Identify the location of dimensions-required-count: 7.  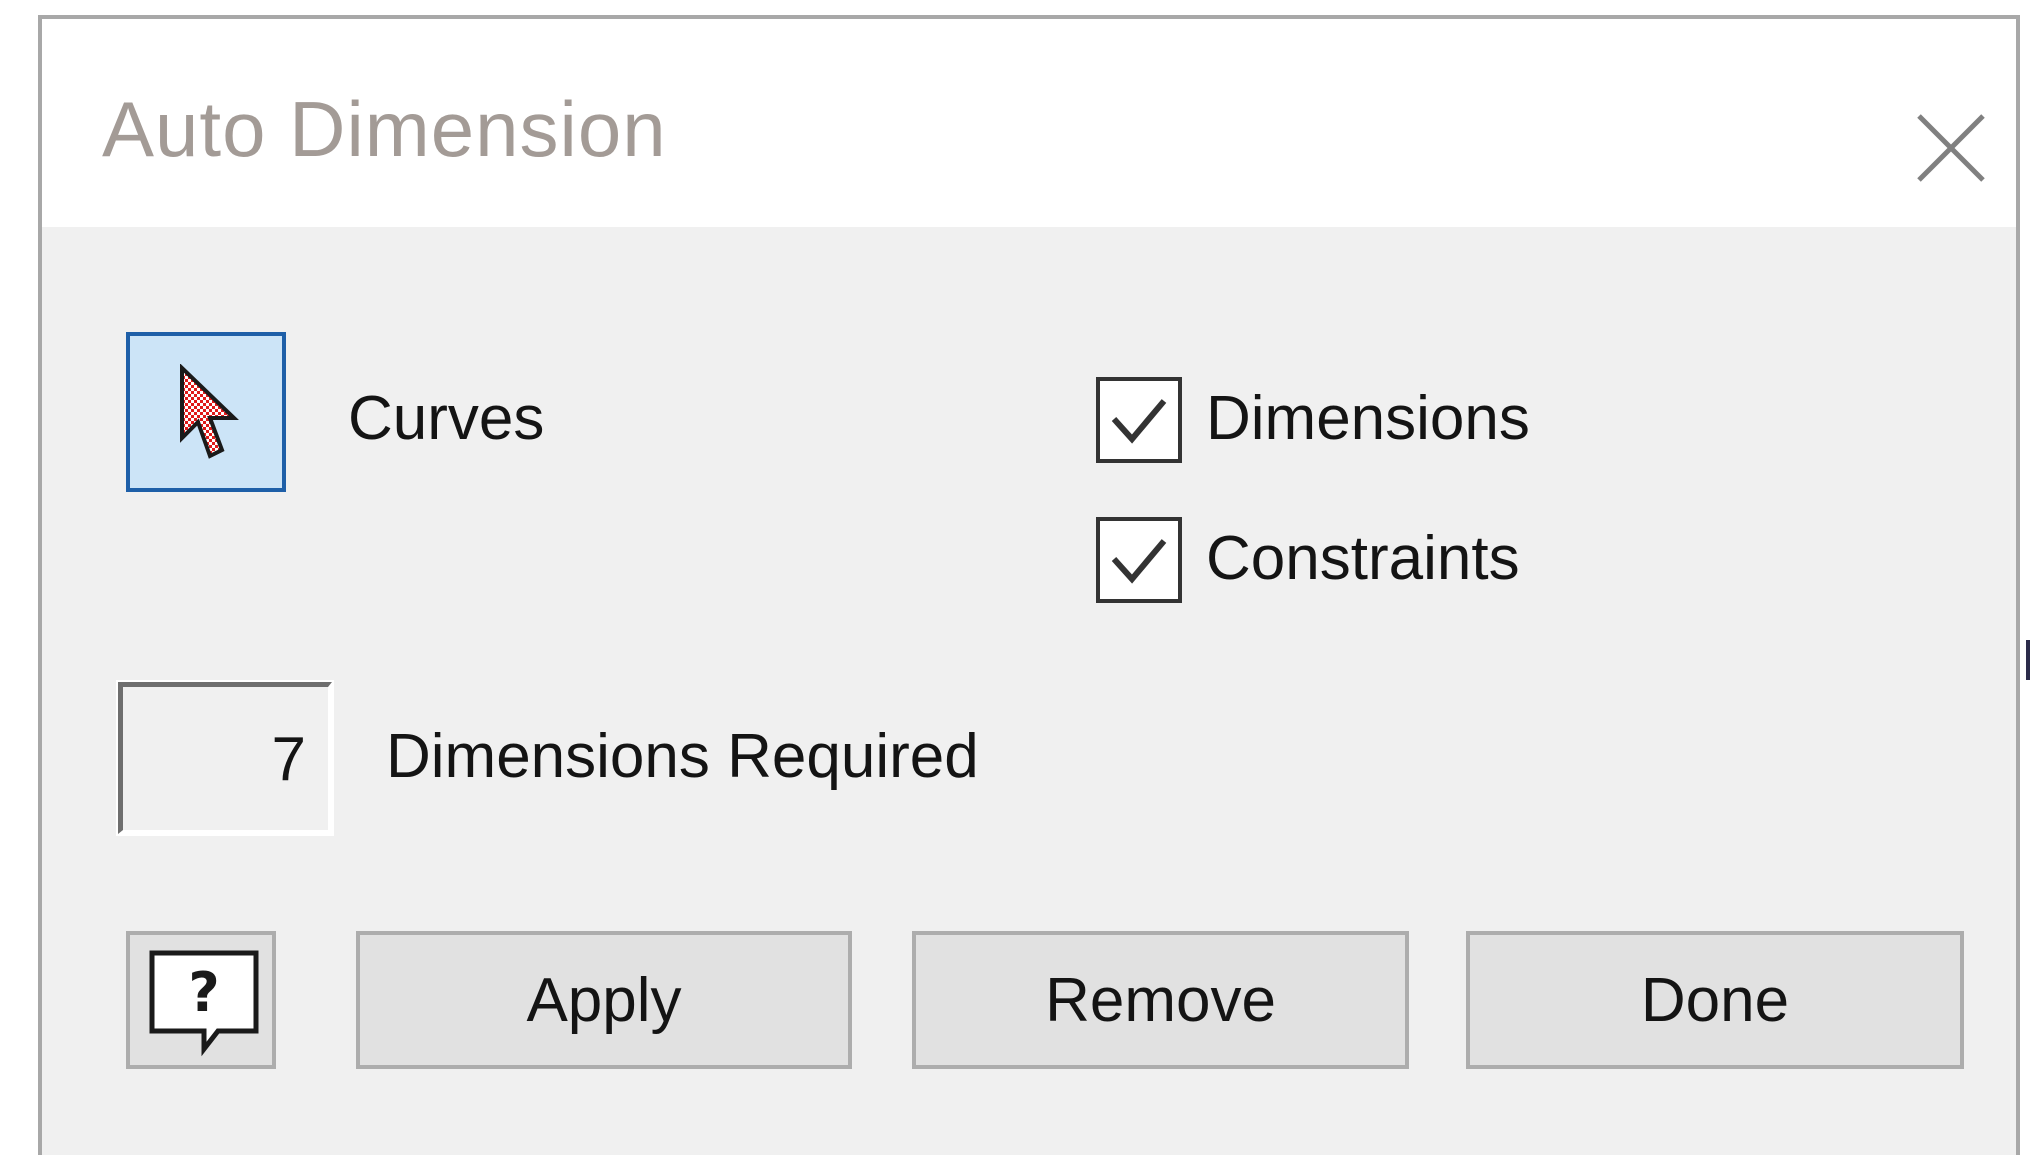
(225, 758).